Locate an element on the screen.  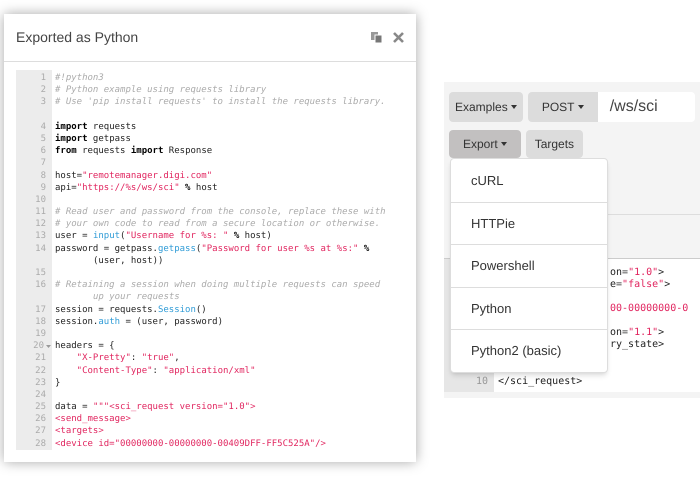
code-line: host="remotemanager.digi.com" is located at coordinates (133, 175).